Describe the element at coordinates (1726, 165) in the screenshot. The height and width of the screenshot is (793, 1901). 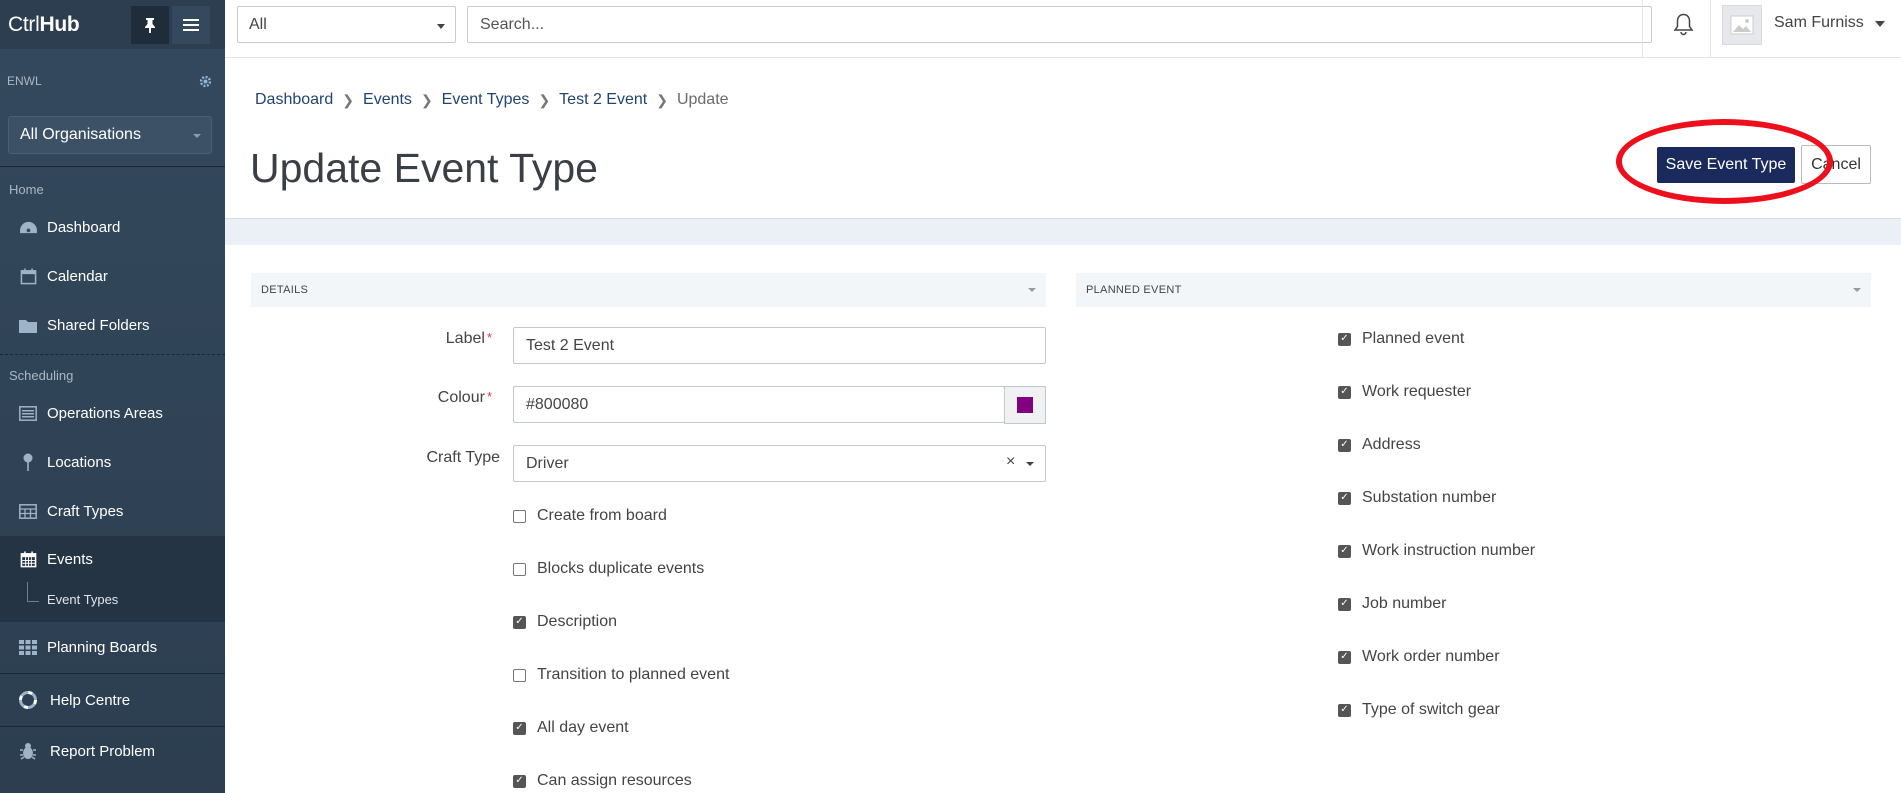
I see `save-event-type-button: Save Event Type` at that location.